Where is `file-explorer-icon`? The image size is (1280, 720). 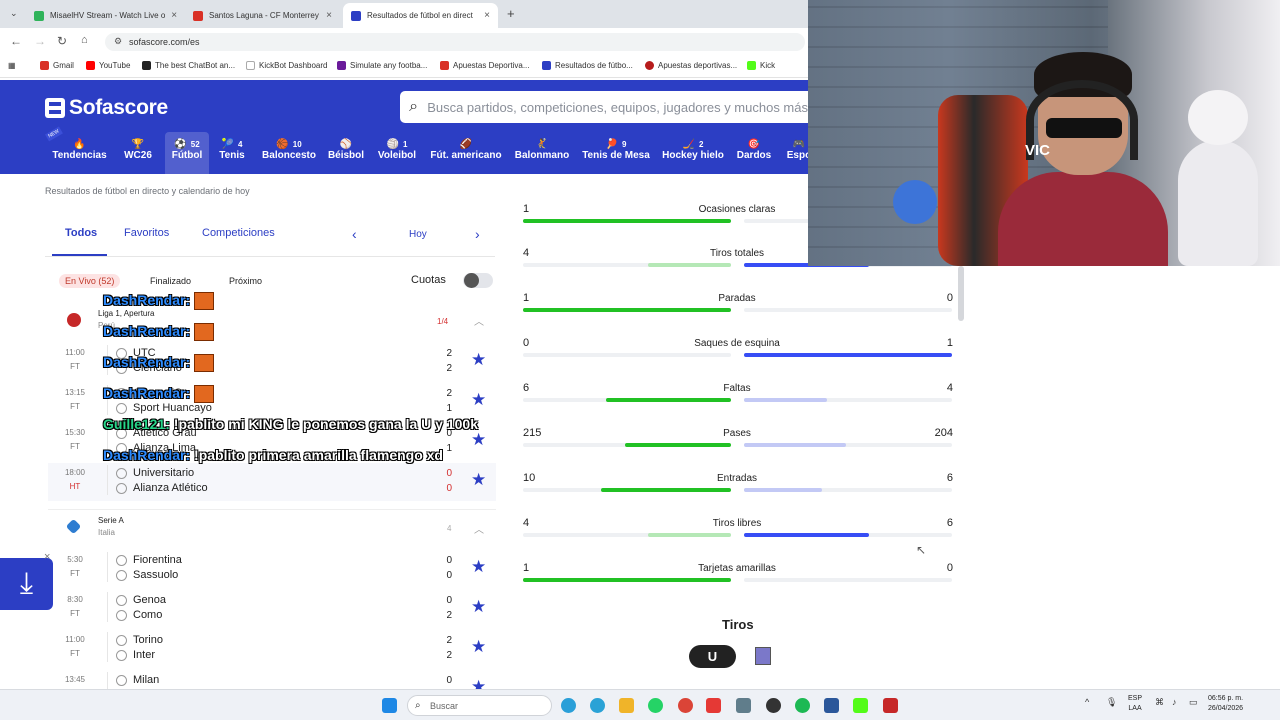
file-explorer-icon is located at coordinates (626, 705).